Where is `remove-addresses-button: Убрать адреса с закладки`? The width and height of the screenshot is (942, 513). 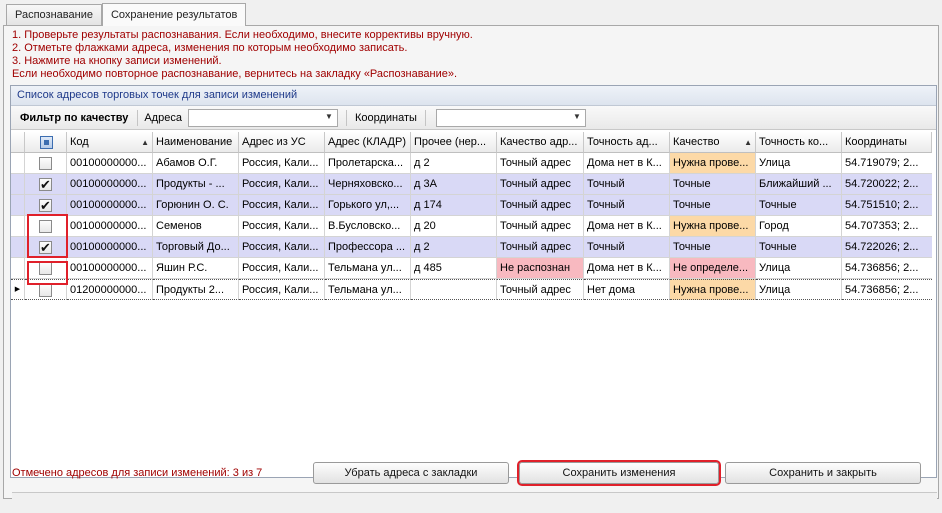 remove-addresses-button: Убрать адреса с закладки is located at coordinates (411, 473).